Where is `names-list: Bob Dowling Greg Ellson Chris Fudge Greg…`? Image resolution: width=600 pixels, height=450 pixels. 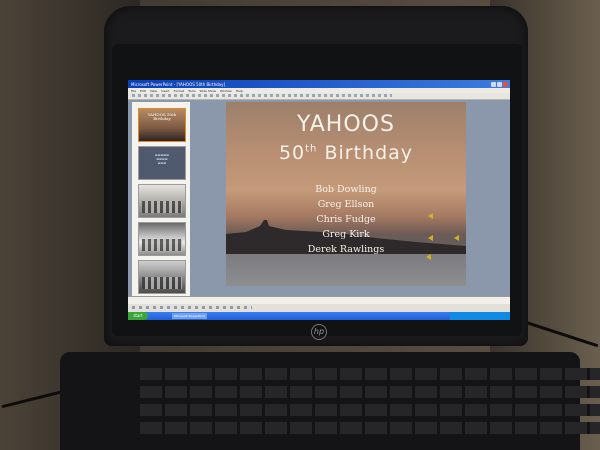 names-list: Bob Dowling Greg Ellson Chris Fudge Greg… is located at coordinates (346, 219).